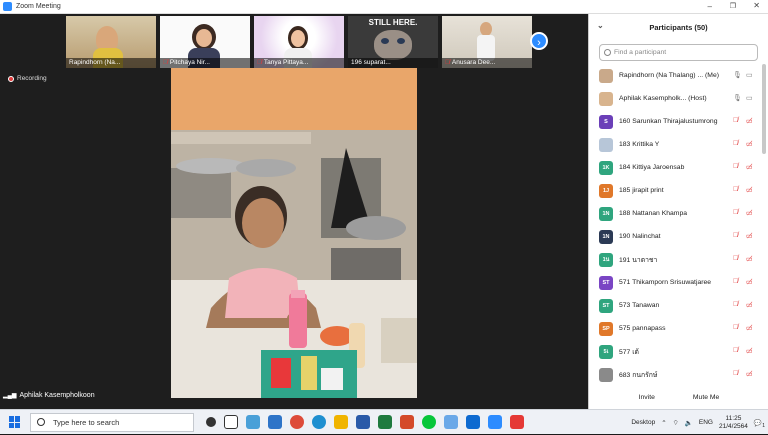  Describe the element at coordinates (363, 422) in the screenshot. I see `word-icon` at that location.